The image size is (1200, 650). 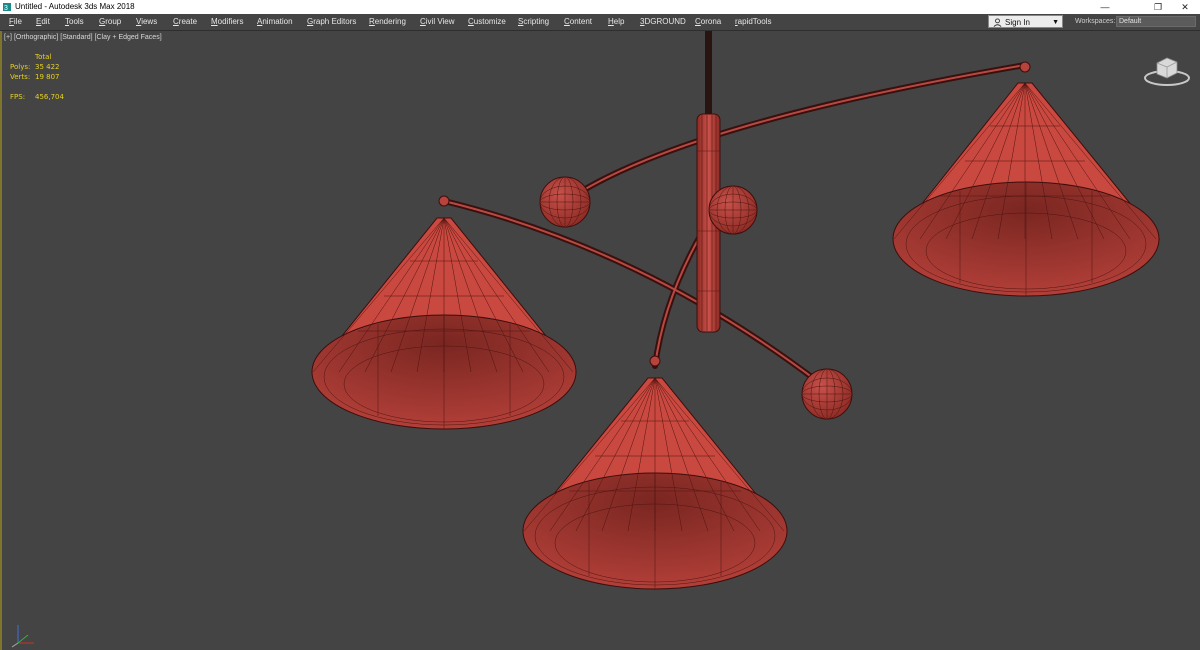 I want to click on sphere-center, so click(x=733, y=210).